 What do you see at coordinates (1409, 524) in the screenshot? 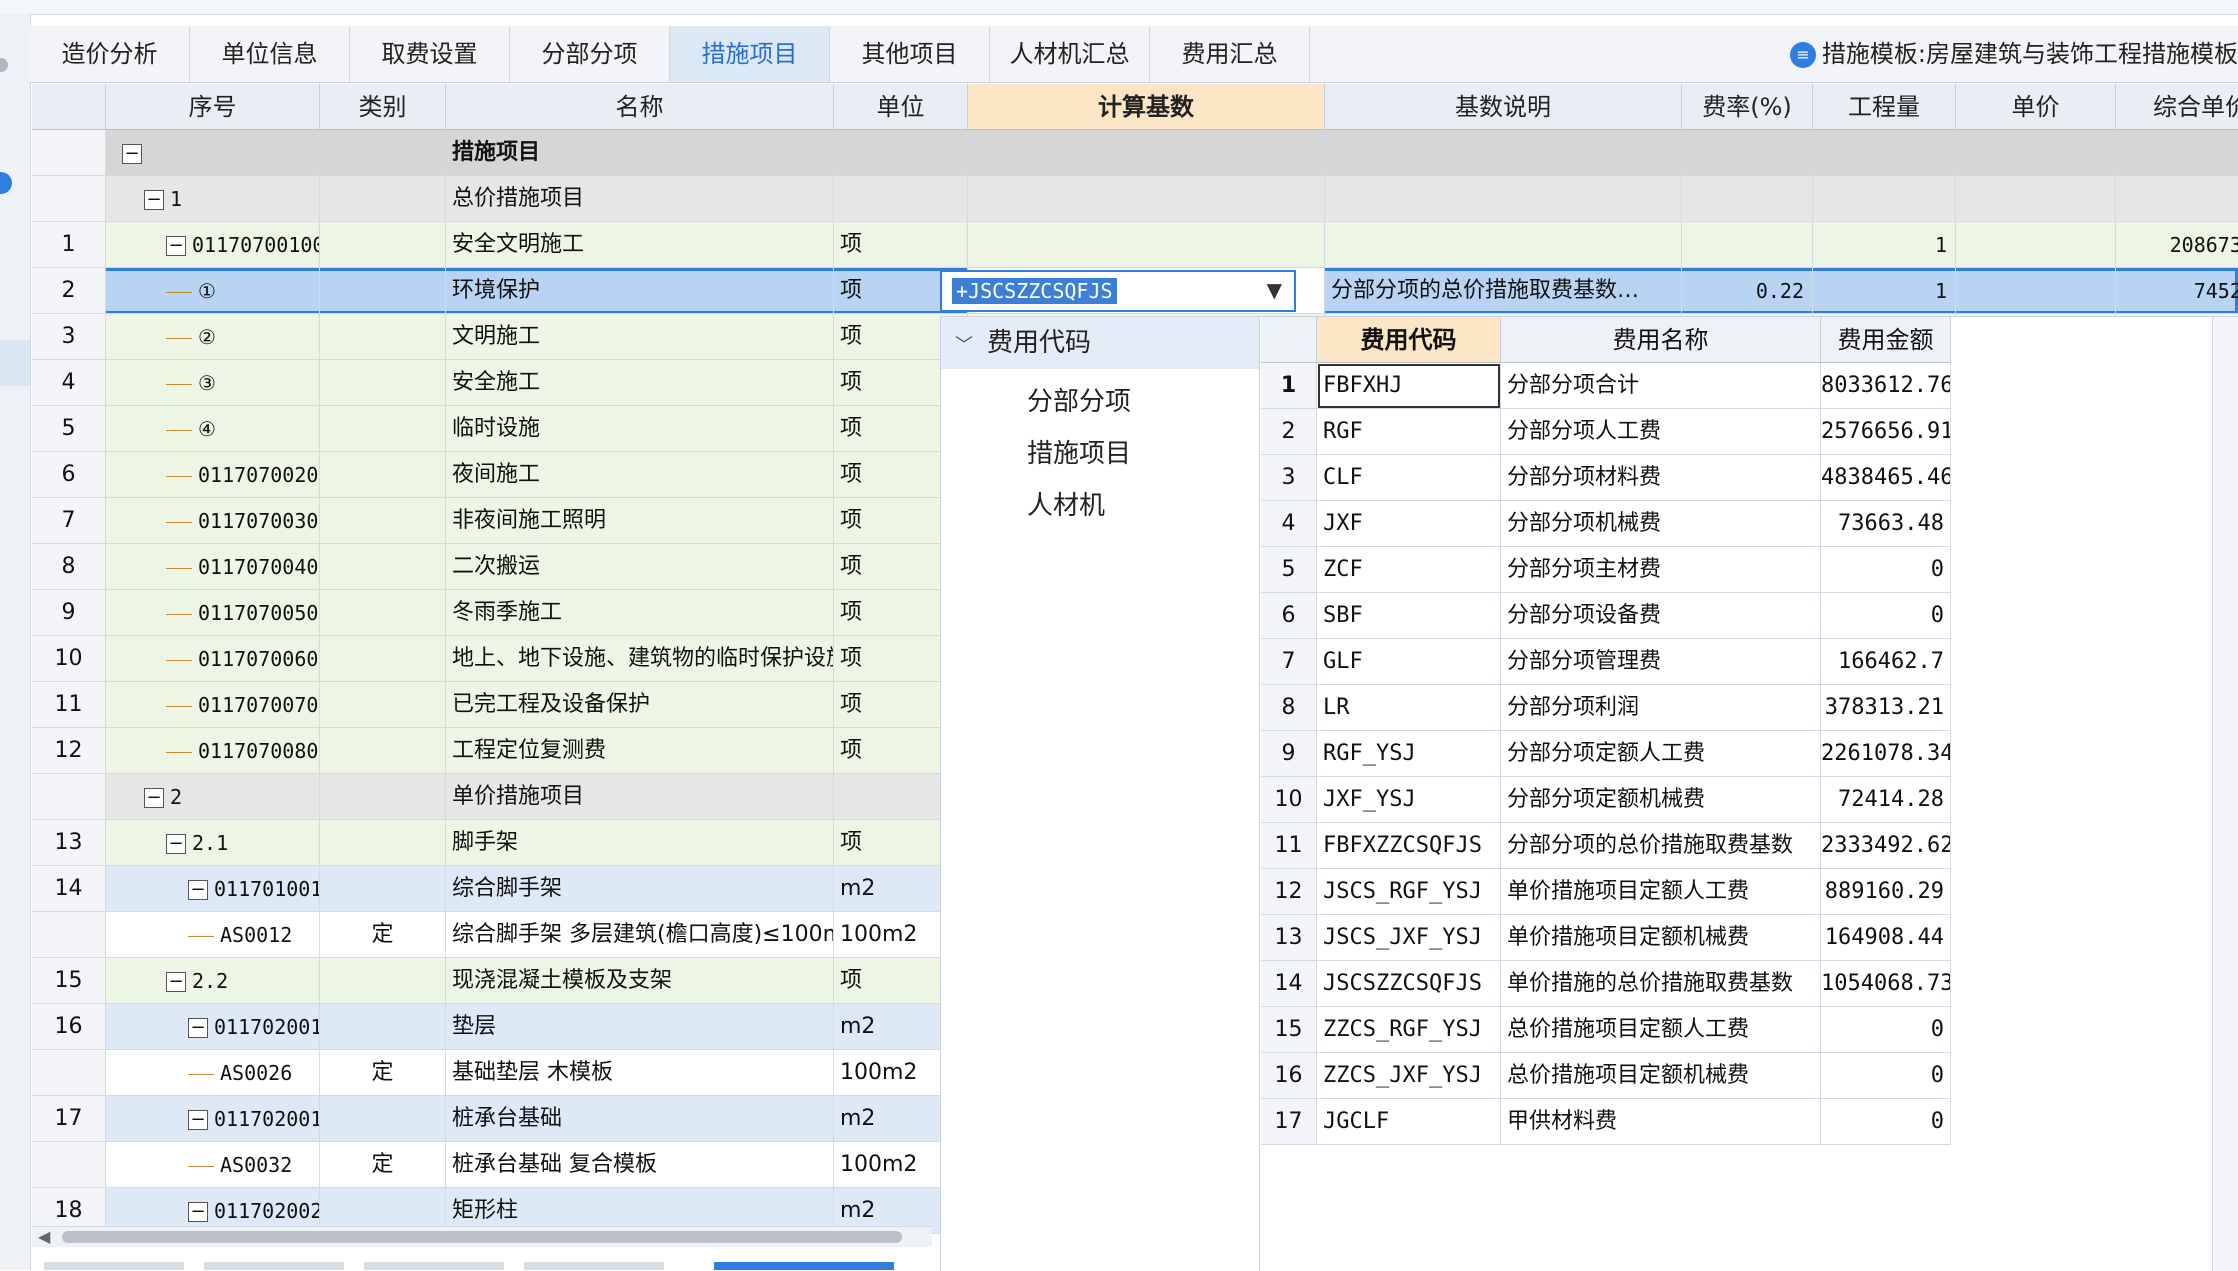
I see `fee-code: JXF` at bounding box center [1409, 524].